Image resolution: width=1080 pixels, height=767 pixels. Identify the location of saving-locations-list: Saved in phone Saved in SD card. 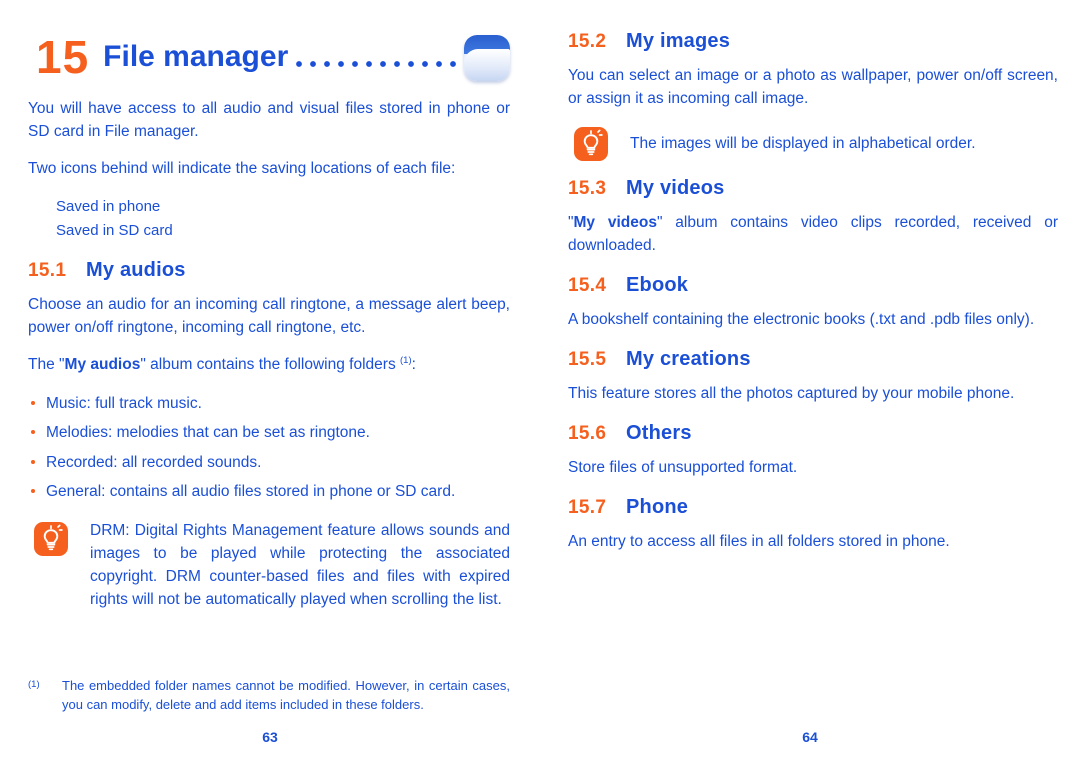
(269, 219).